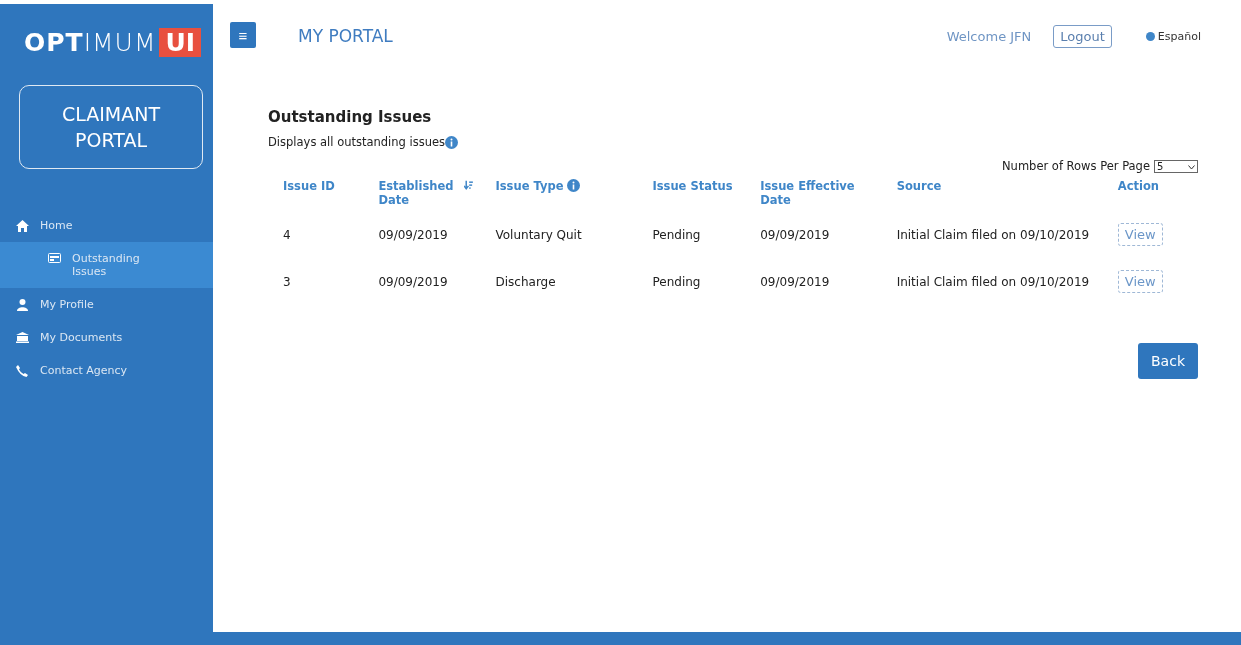 This screenshot has width=1241, height=645. Describe the element at coordinates (106, 337) in the screenshot. I see `sidebar-item: My Documents` at that location.